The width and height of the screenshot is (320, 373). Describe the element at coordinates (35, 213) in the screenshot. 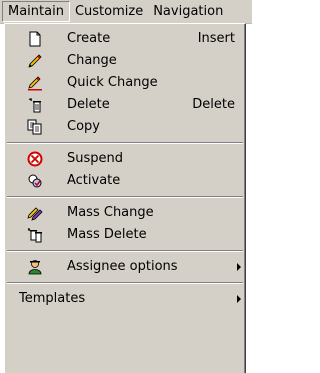

I see `mass-change-icon` at that location.